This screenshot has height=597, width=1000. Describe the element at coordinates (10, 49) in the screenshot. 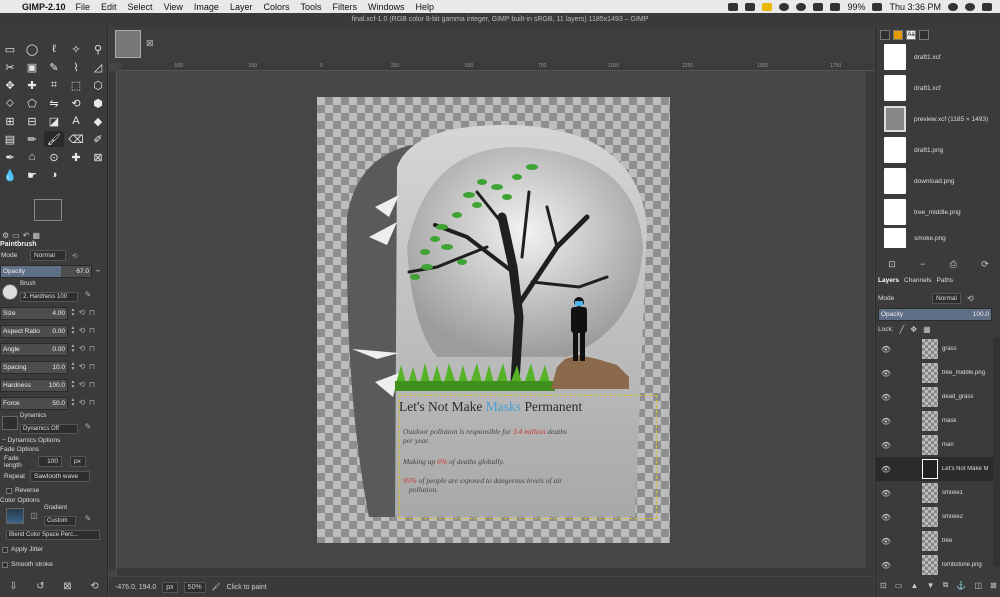

I see `rect-select-icon: ▭` at that location.